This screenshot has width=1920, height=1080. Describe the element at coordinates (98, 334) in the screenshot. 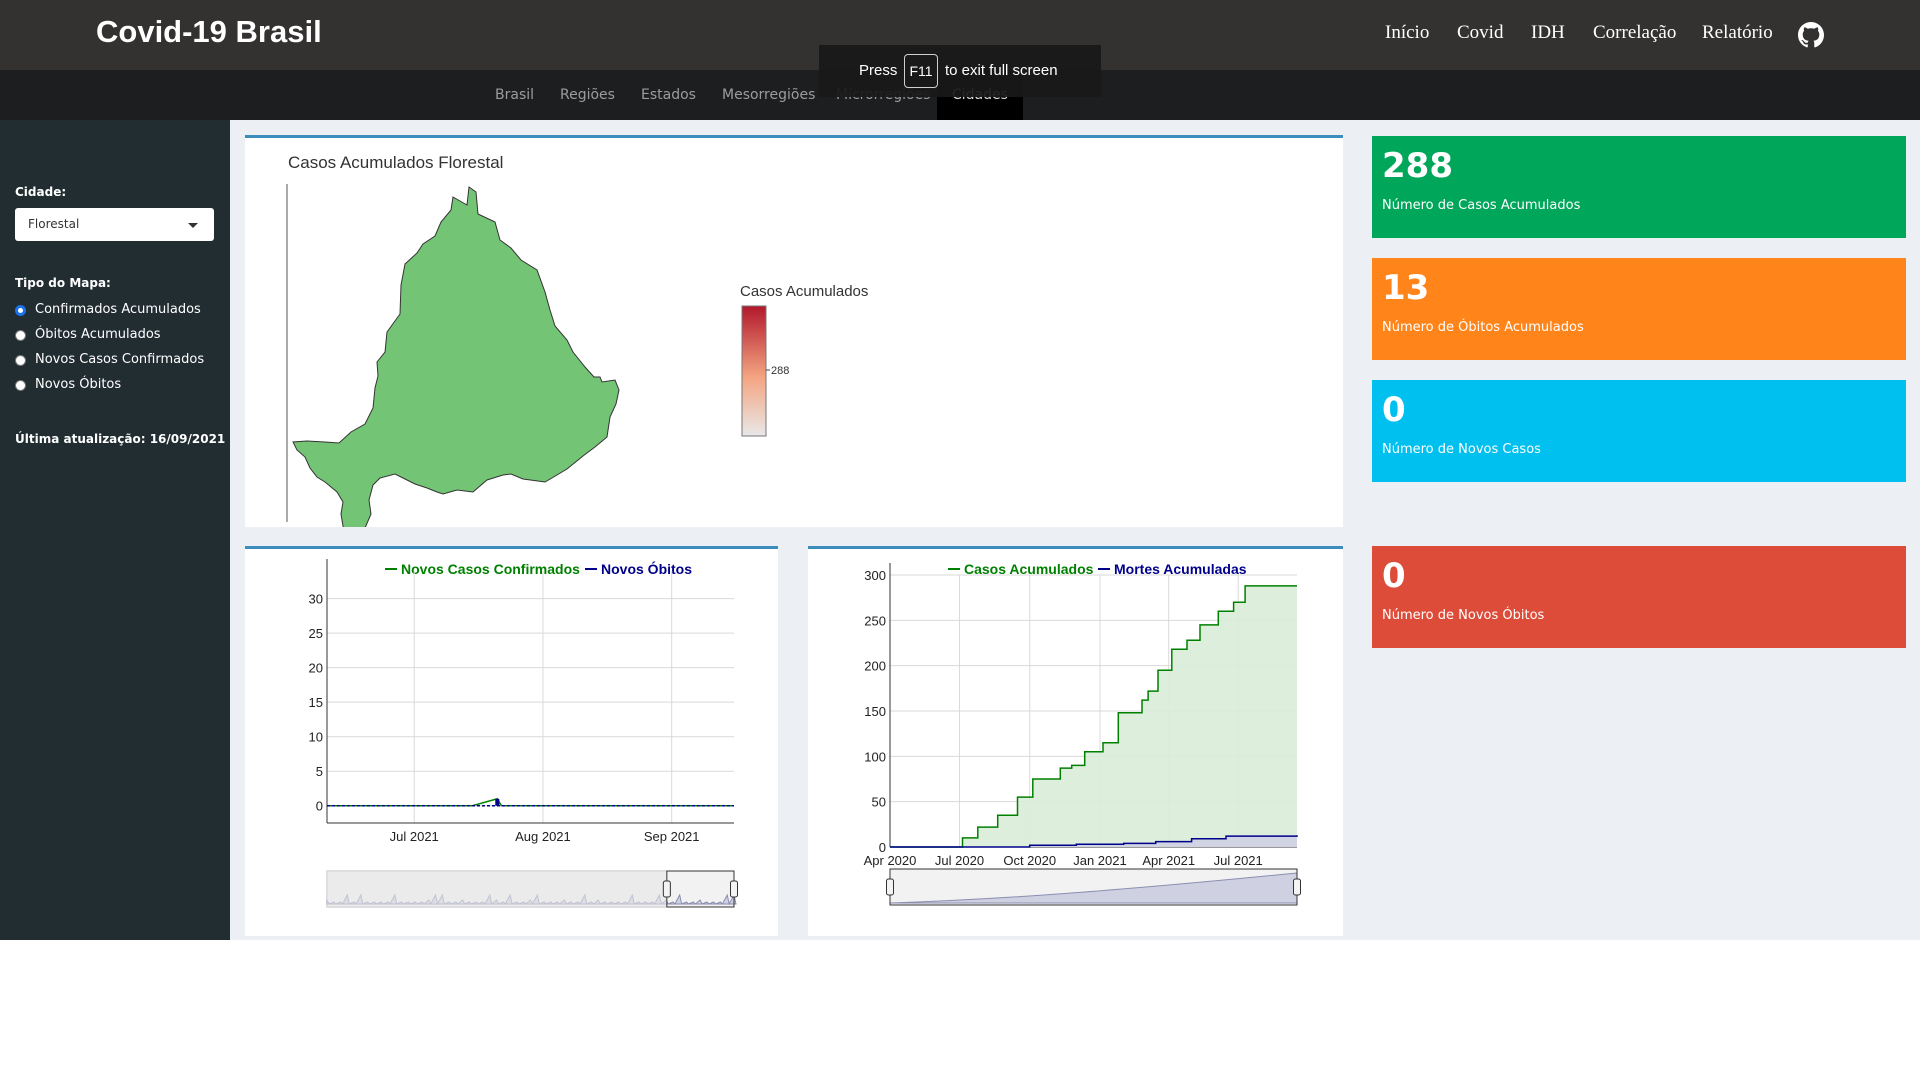

I see `radio-label: Óbitos Acumulados` at that location.